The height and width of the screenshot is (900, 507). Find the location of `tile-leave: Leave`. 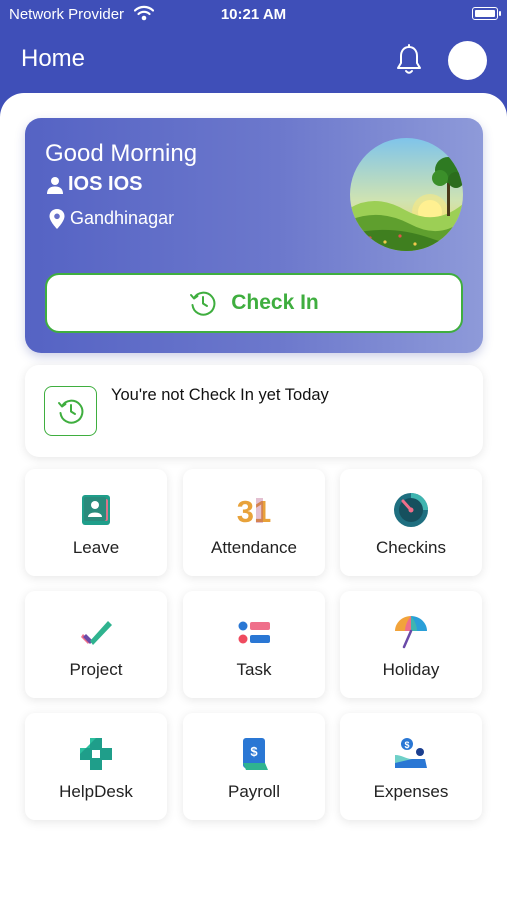

tile-leave: Leave is located at coordinates (96, 522).